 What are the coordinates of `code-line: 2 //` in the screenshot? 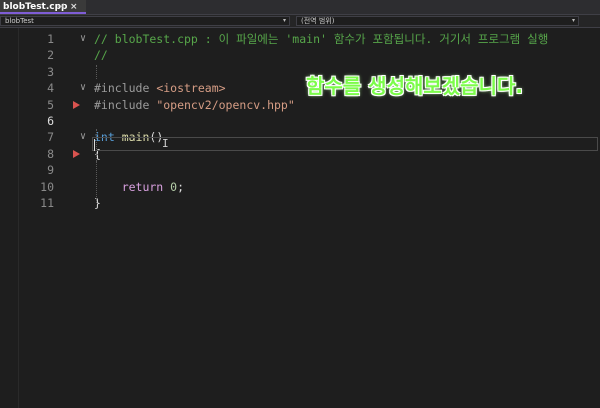 It's located at (300, 55).